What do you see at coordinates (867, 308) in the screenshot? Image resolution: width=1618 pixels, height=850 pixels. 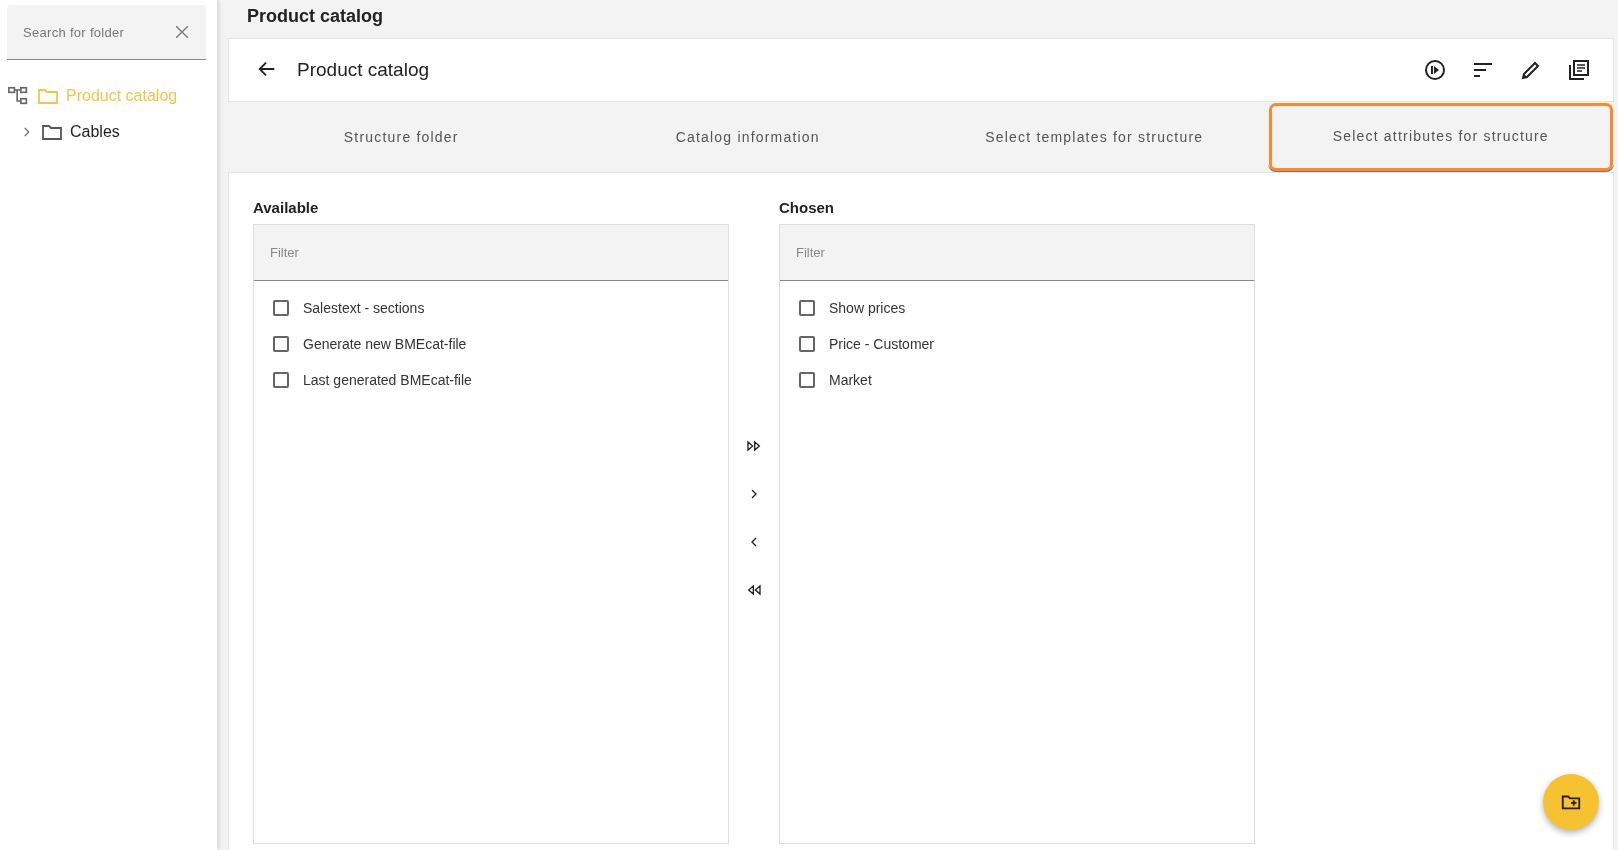 I see `item-label: Show prices` at bounding box center [867, 308].